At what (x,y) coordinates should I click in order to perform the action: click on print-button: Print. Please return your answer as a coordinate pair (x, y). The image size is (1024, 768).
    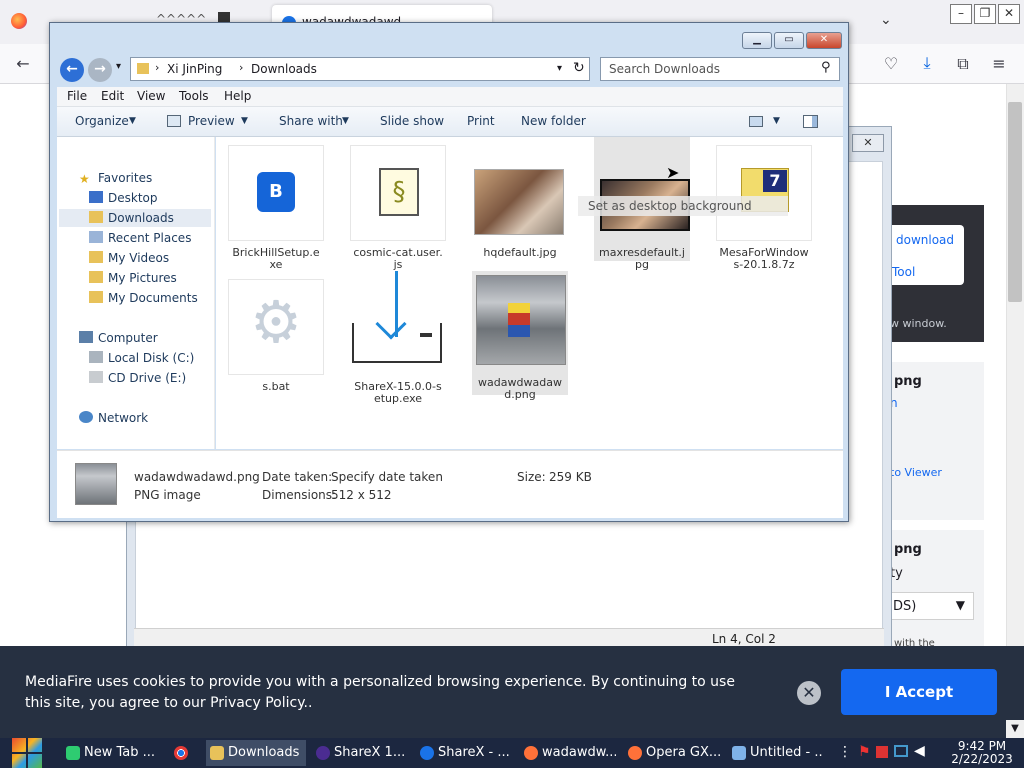
    Looking at the image, I should click on (481, 121).